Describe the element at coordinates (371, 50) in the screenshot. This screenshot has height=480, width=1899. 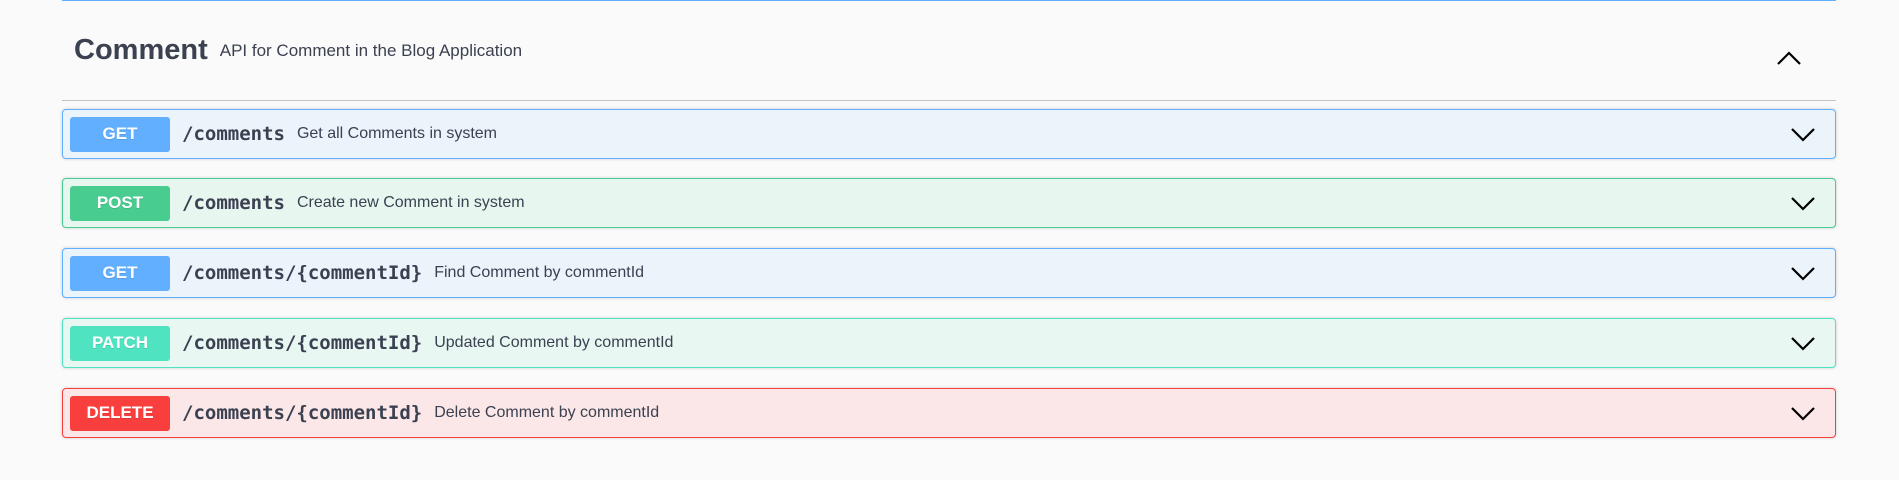
I see `tag-description: API for Comment in the Blog Application` at that location.